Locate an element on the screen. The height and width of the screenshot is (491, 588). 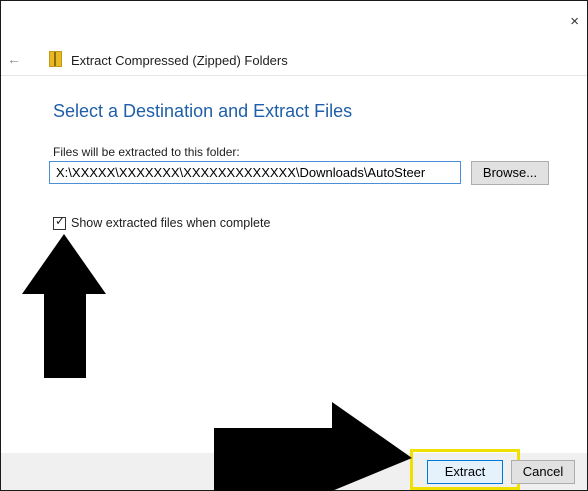
show-files-checkbox: ✓ is located at coordinates (59, 222).